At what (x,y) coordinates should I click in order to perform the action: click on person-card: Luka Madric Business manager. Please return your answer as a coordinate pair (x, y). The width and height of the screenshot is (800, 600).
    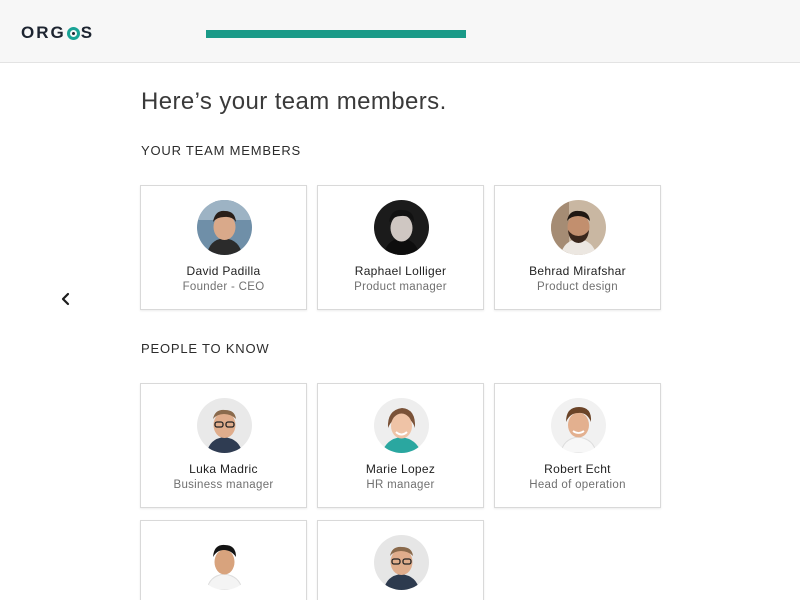
    Looking at the image, I should click on (223, 445).